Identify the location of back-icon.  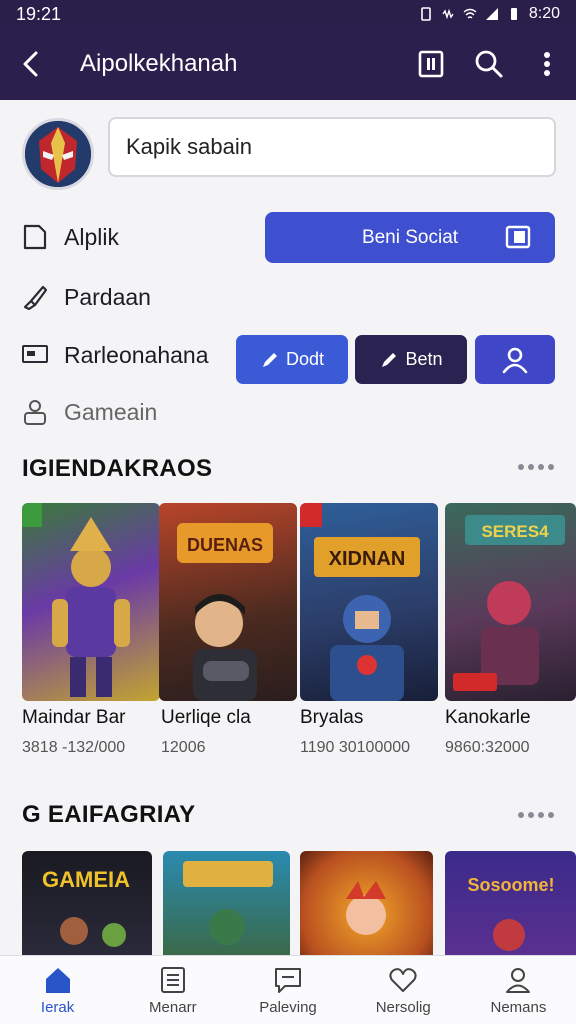
(30, 64).